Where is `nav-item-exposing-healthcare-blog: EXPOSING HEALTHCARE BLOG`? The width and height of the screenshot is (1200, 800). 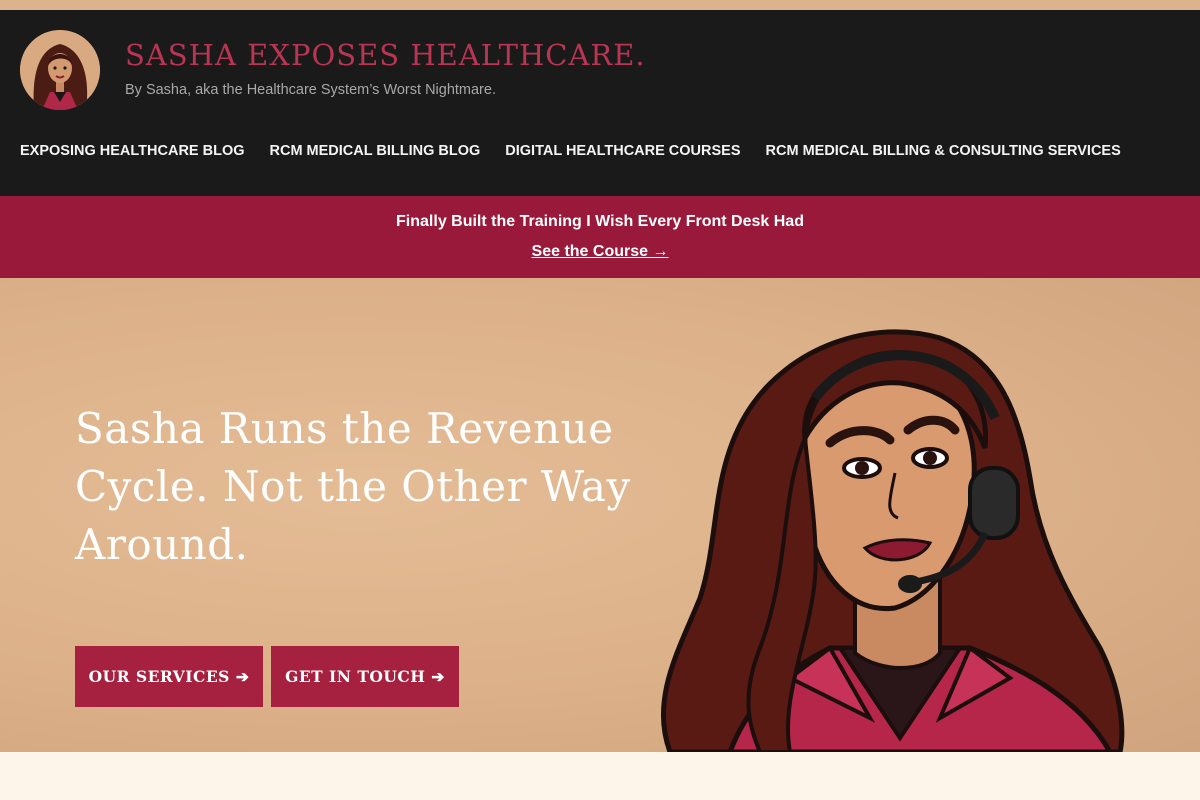
nav-item-exposing-healthcare-blog: EXPOSING HEALTHCARE BLOG is located at coordinates (132, 151).